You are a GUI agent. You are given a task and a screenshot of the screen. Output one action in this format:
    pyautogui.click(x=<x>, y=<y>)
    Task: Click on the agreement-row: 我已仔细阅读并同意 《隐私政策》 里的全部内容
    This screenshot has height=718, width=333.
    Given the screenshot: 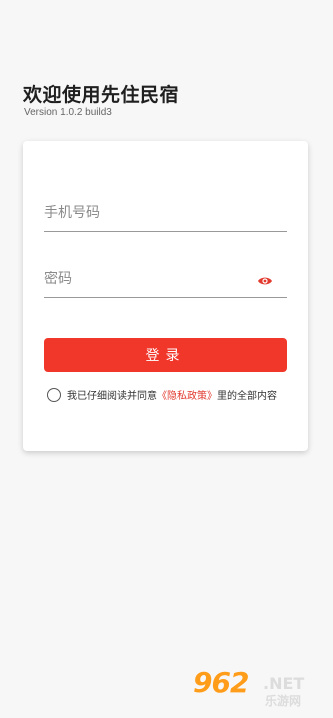 What is the action you would take?
    pyautogui.click(x=162, y=394)
    